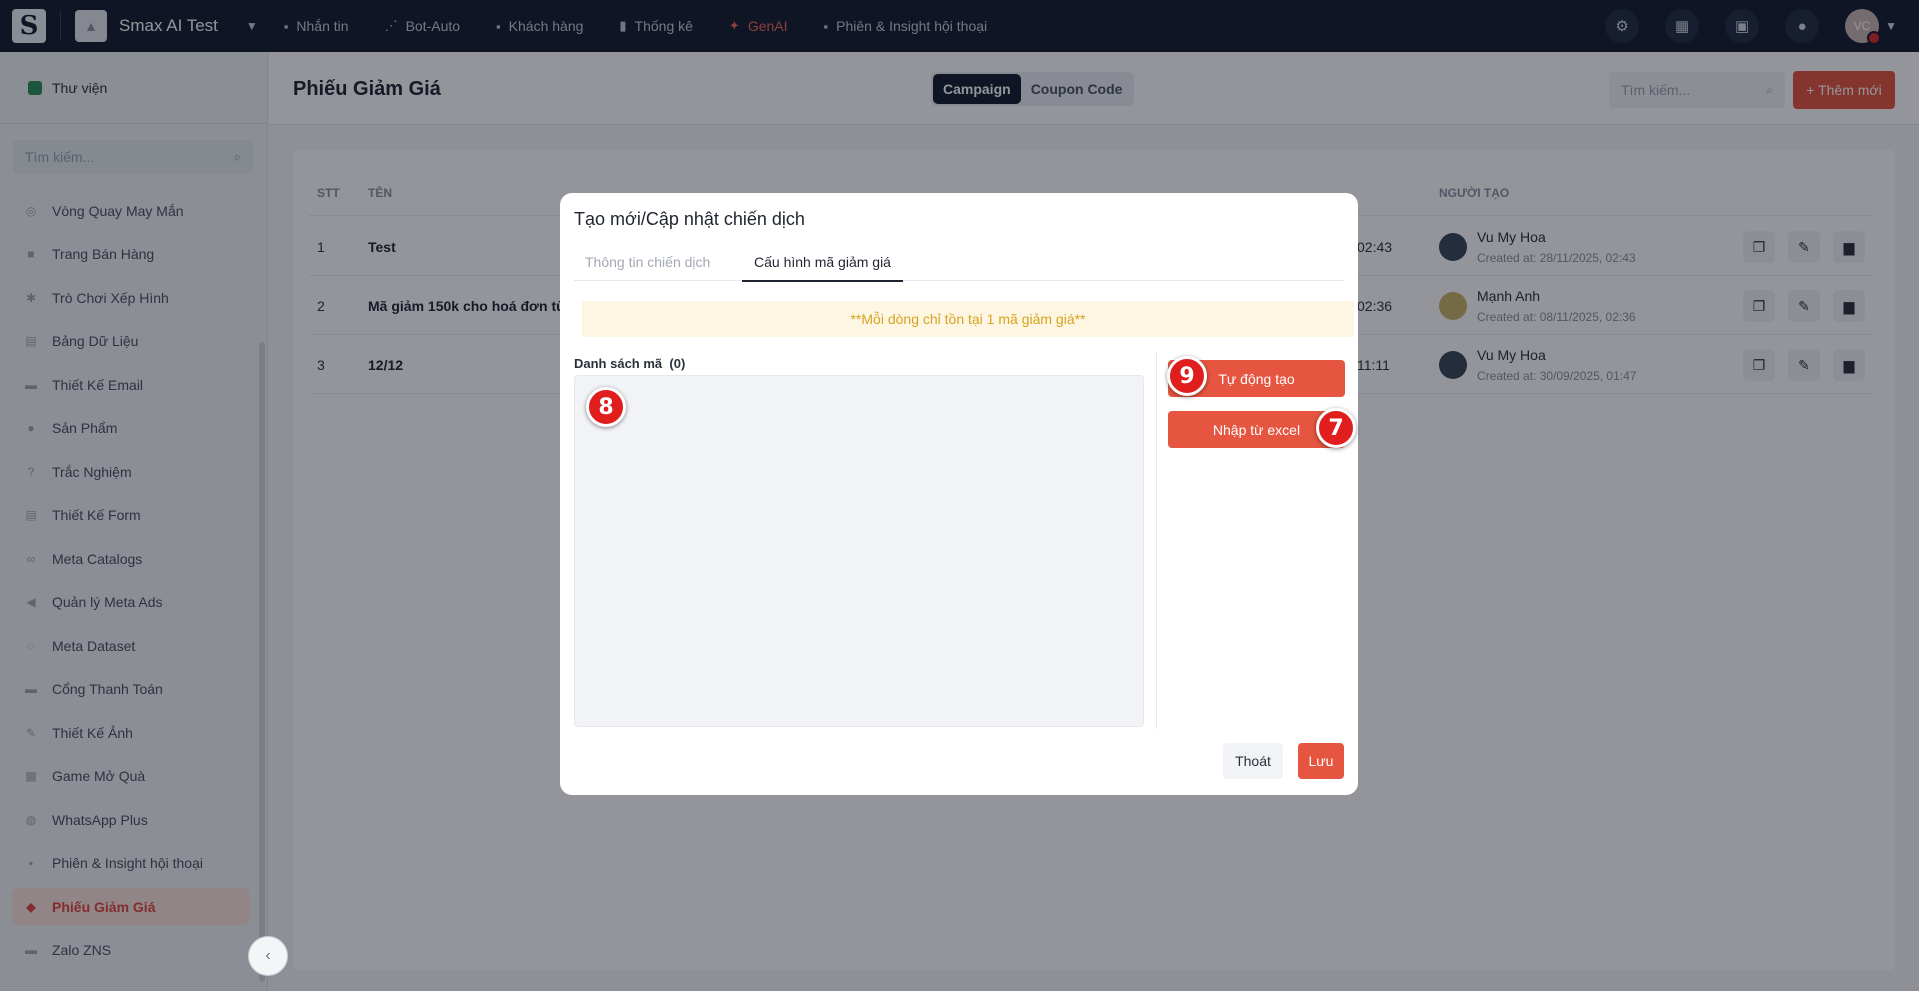  Describe the element at coordinates (647, 262) in the screenshot. I see `tab-campaign-info: Thông tin chiến dịch` at that location.